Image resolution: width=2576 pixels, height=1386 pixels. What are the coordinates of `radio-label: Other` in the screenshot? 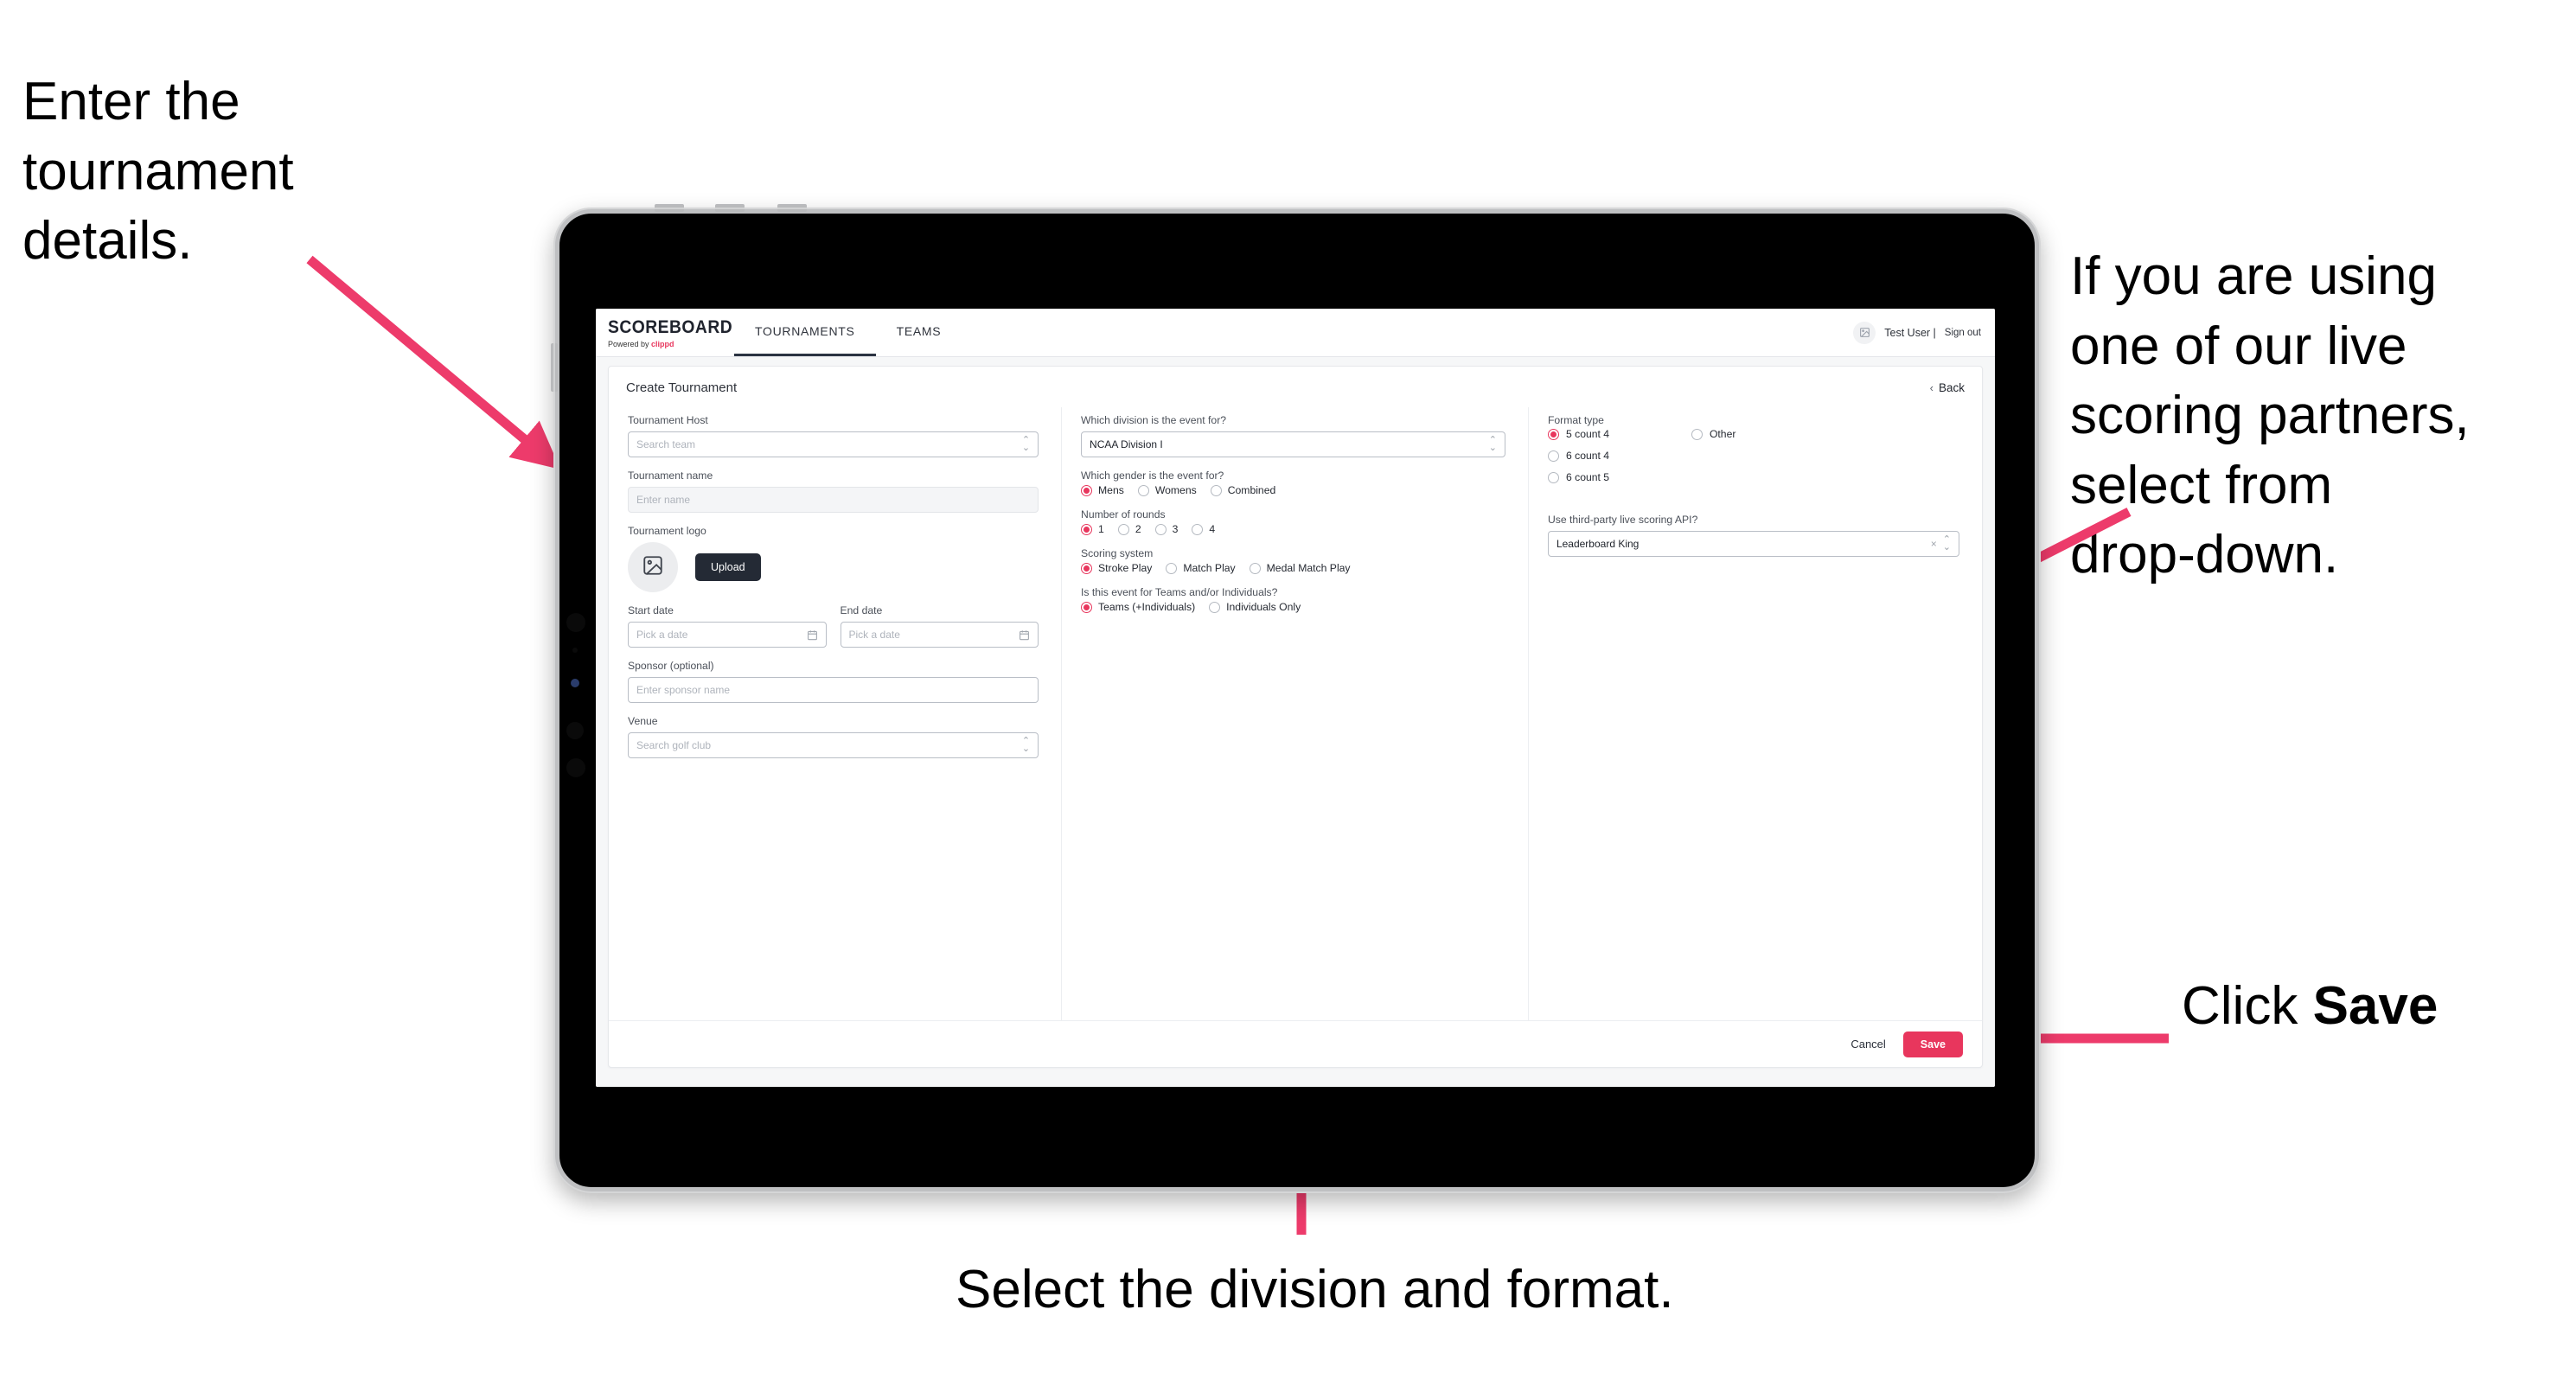 It's located at (1723, 434).